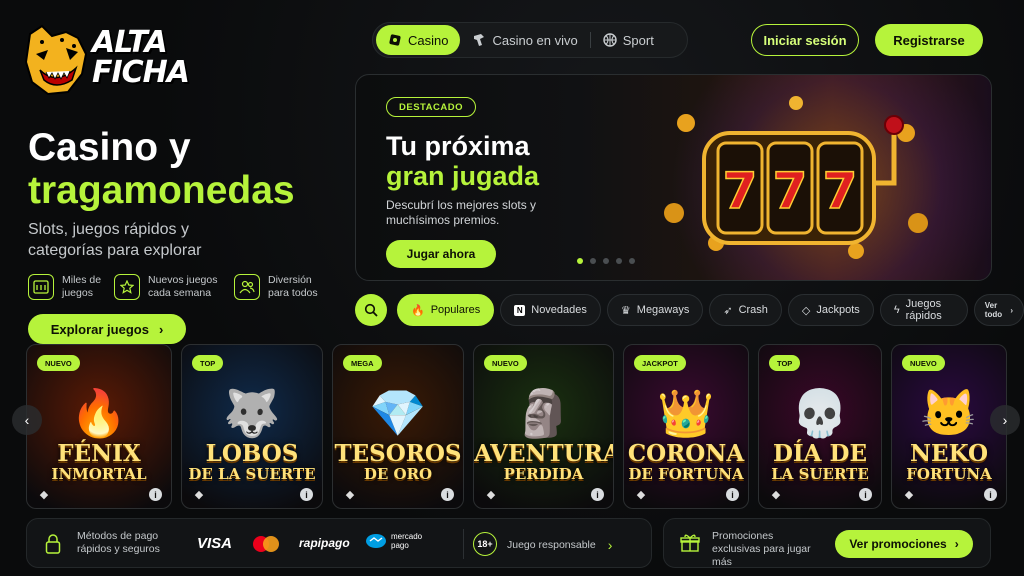  I want to click on rocket-icon: ➶, so click(728, 310).